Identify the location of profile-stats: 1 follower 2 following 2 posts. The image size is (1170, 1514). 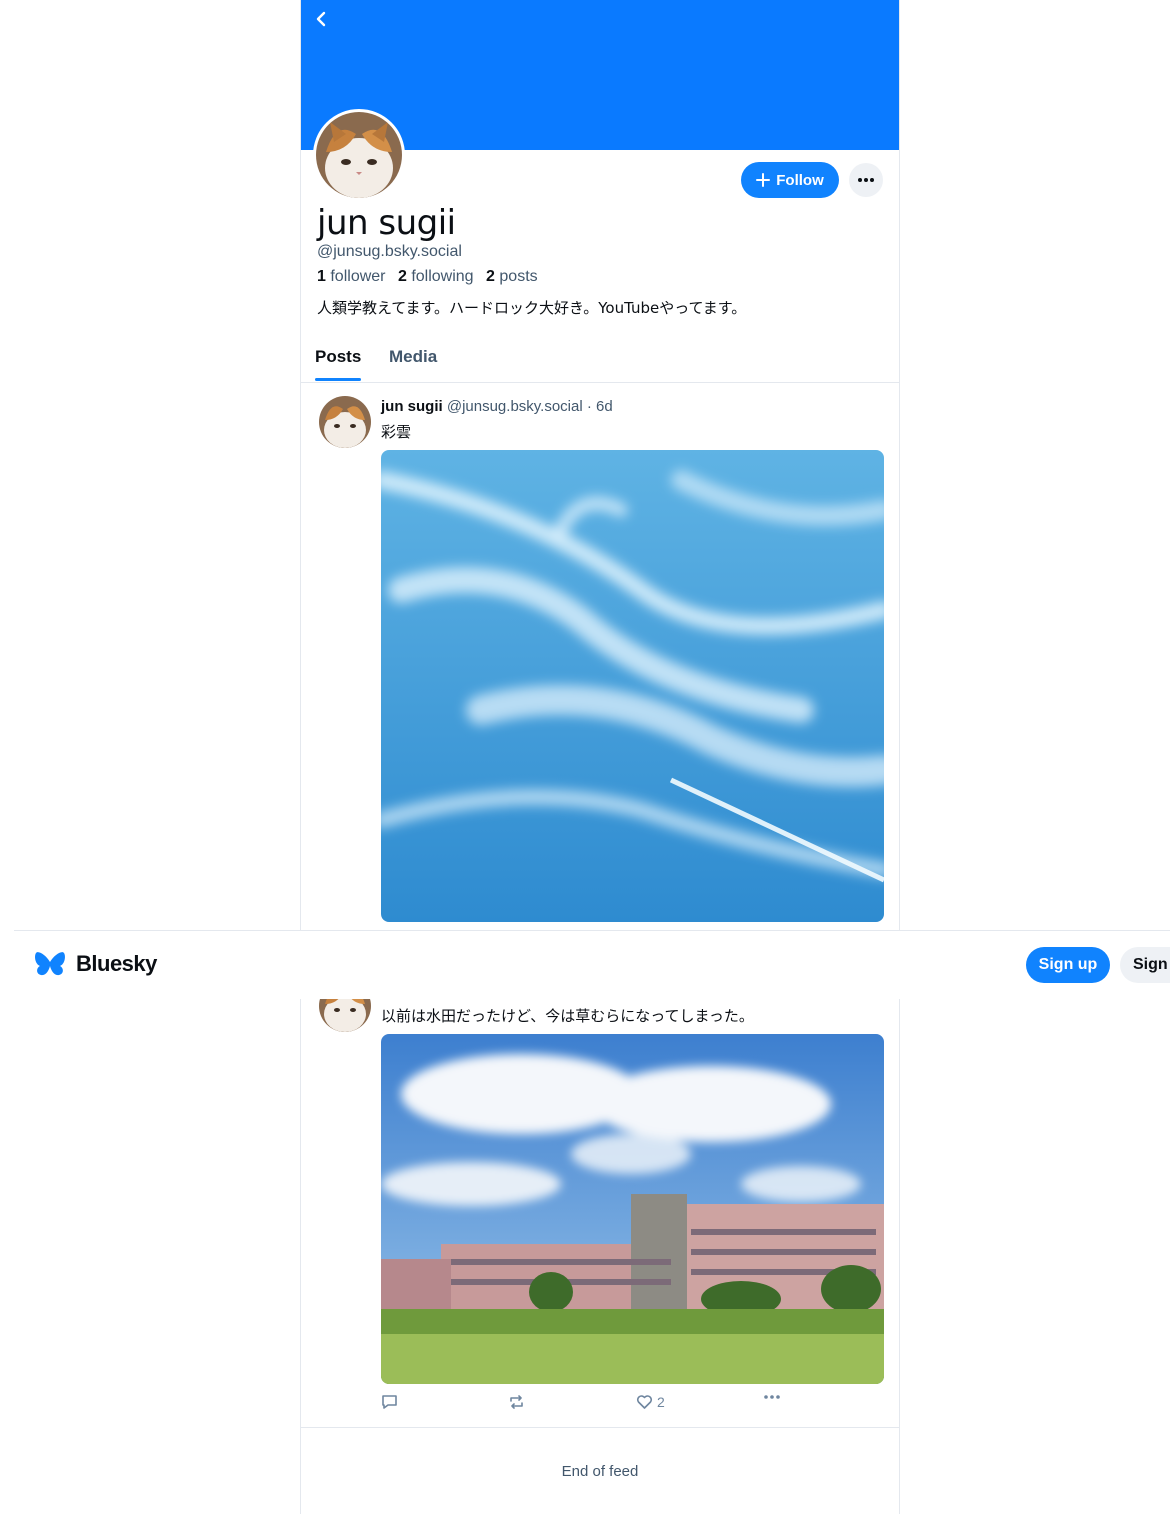
(431, 277).